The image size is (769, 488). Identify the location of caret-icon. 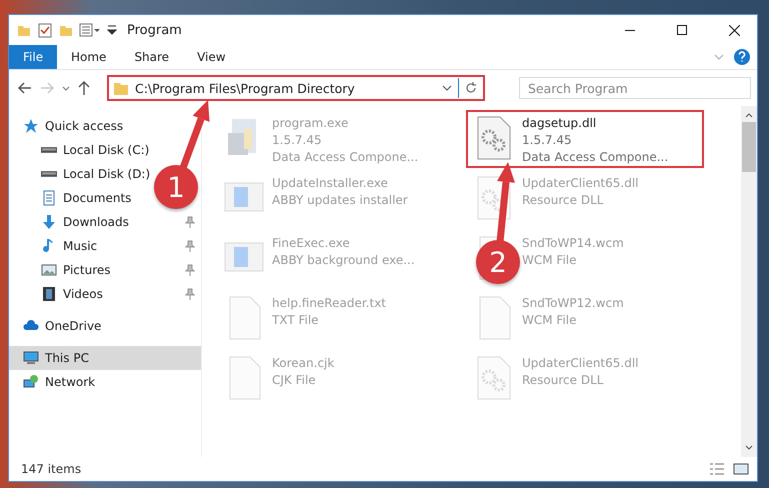
(112, 30).